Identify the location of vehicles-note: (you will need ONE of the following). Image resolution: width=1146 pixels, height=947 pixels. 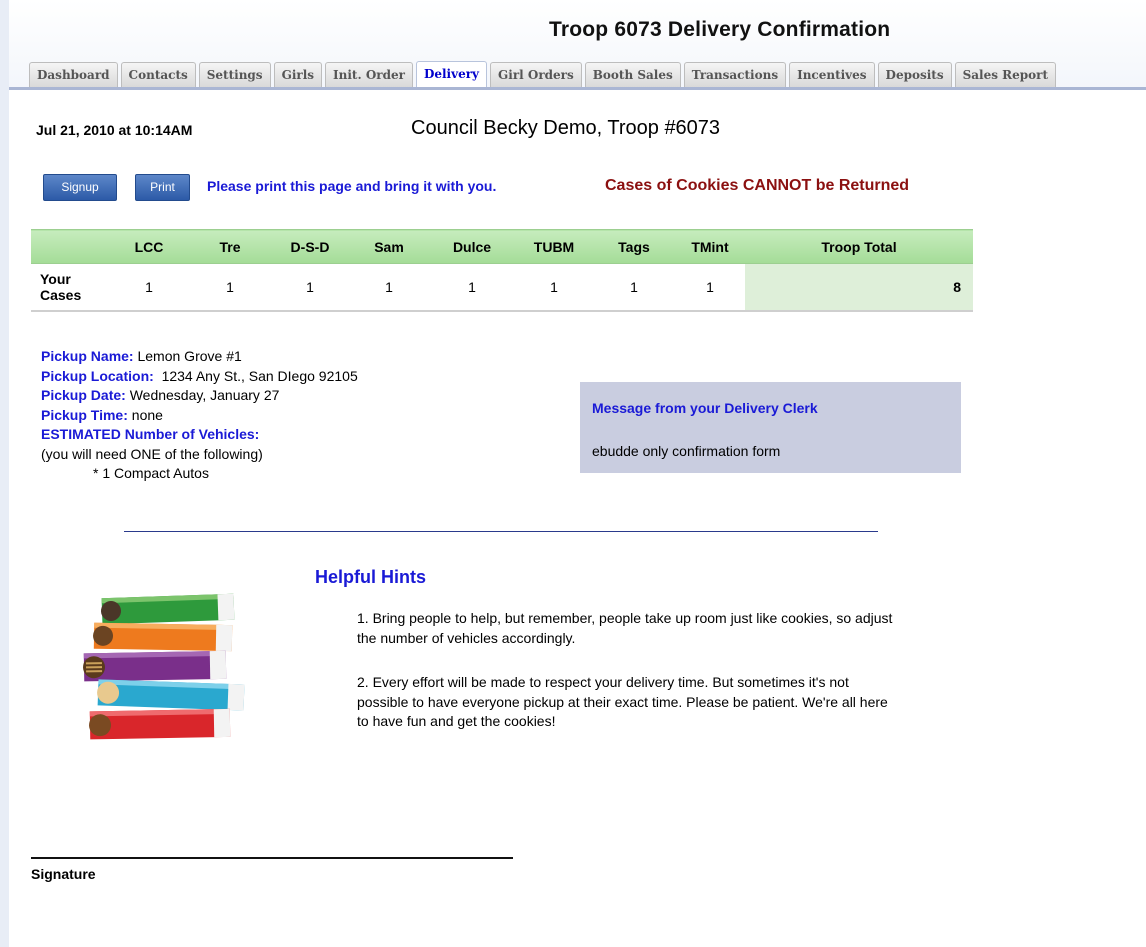
(152, 453).